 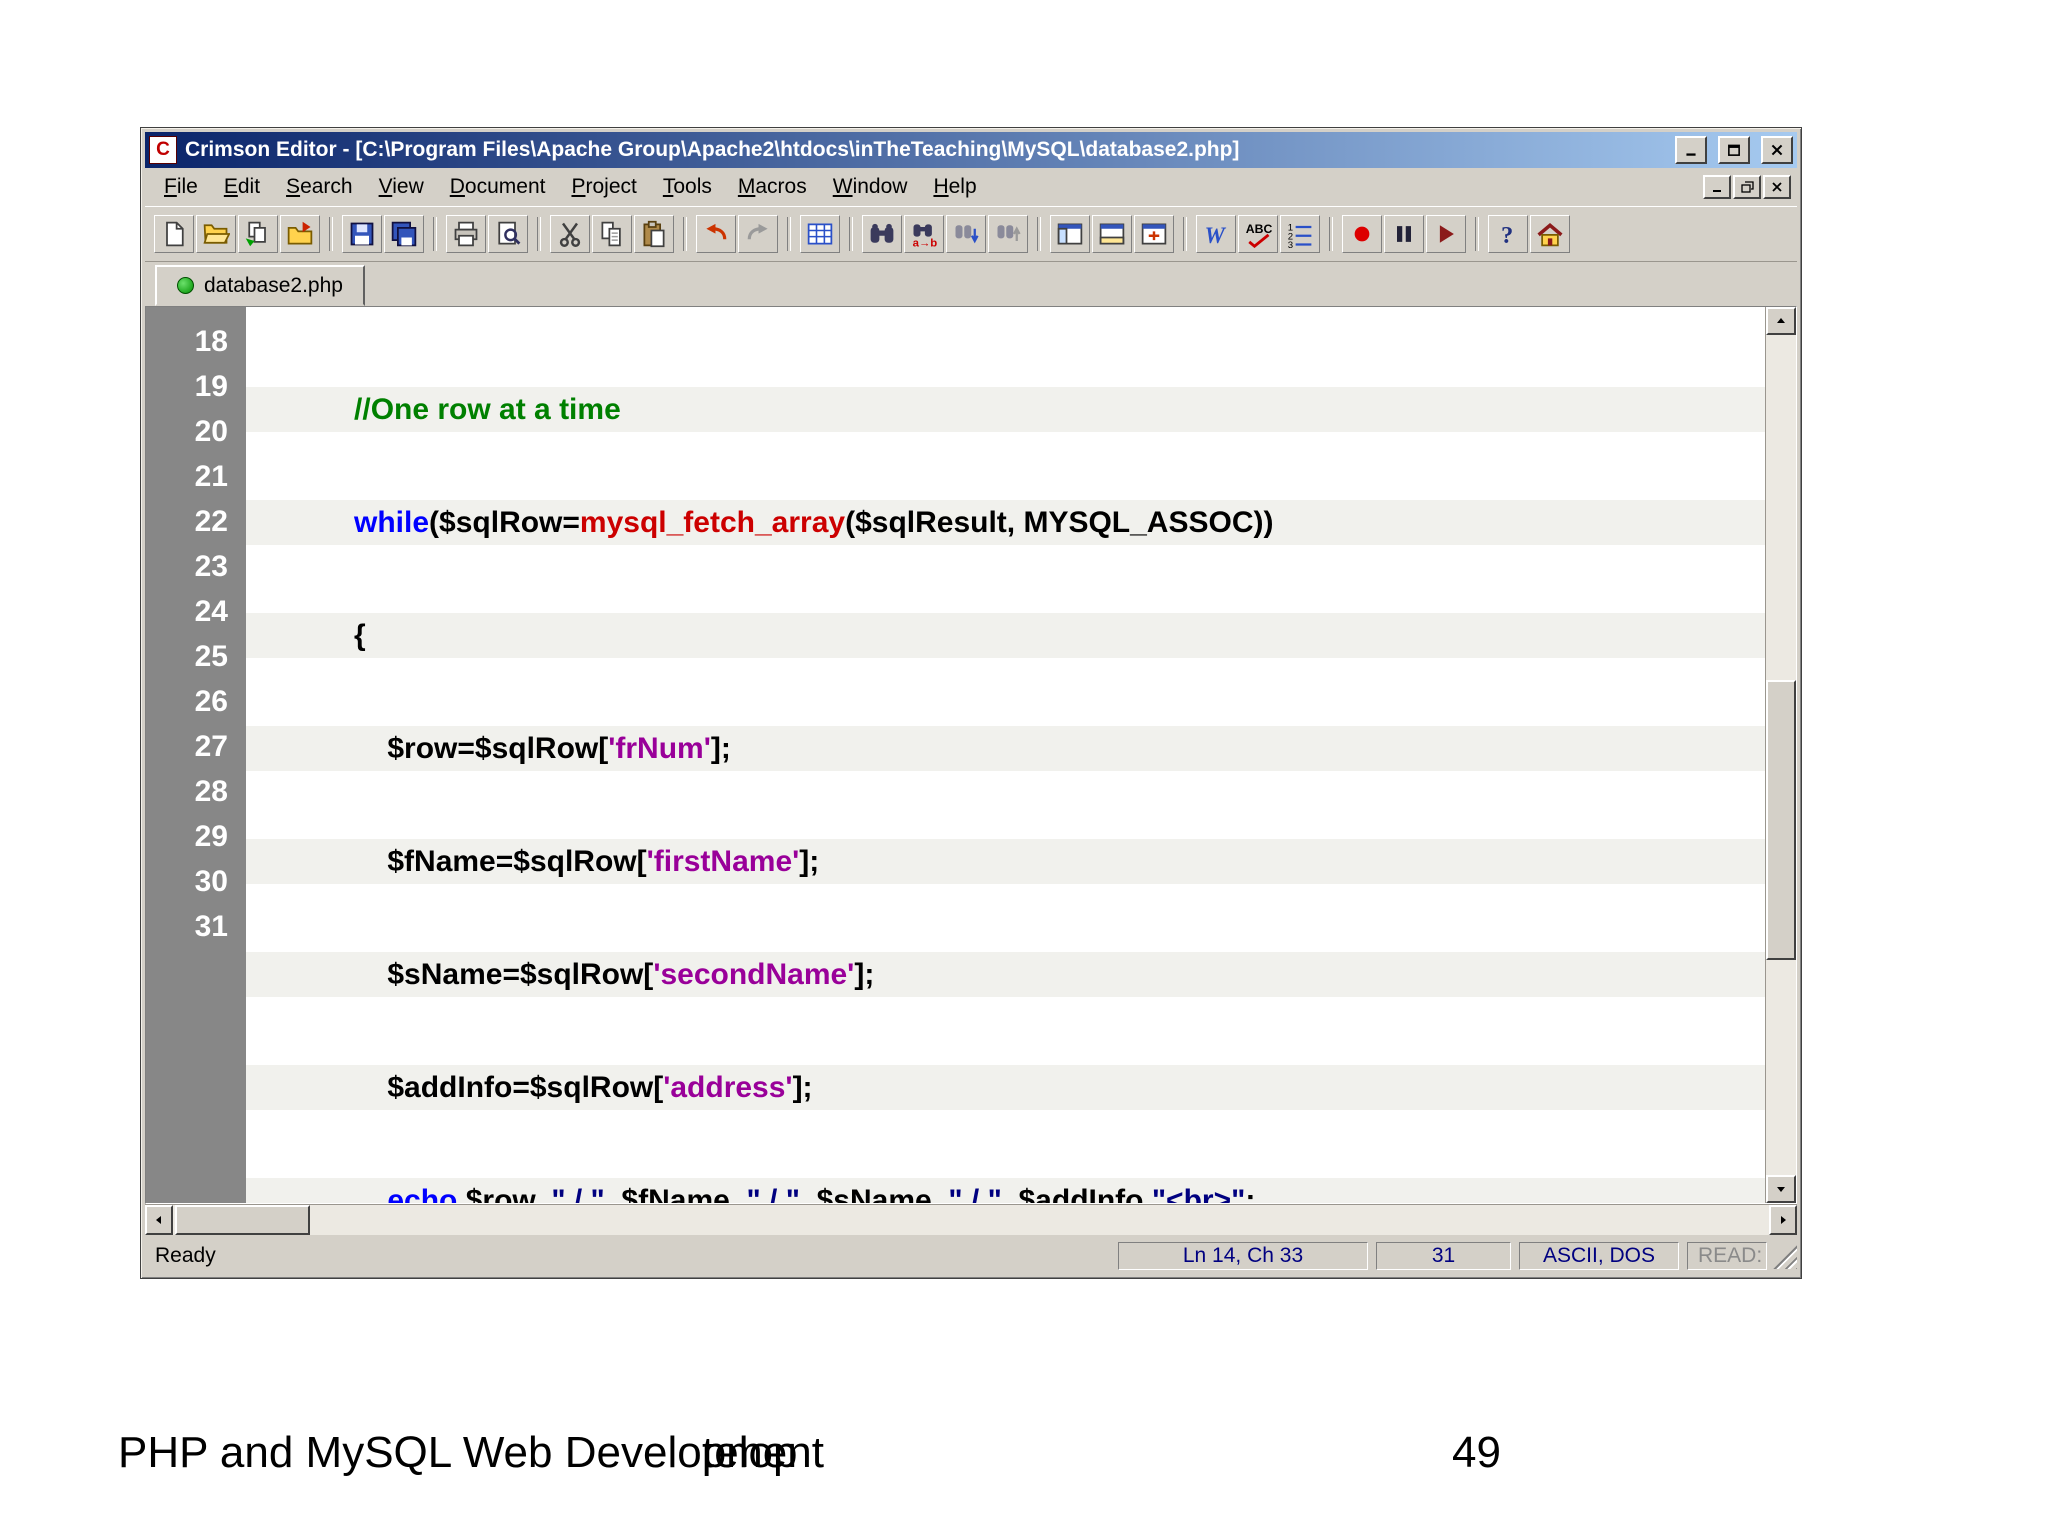 What do you see at coordinates (300, 234) in the screenshot?
I see `open-workspace-button` at bounding box center [300, 234].